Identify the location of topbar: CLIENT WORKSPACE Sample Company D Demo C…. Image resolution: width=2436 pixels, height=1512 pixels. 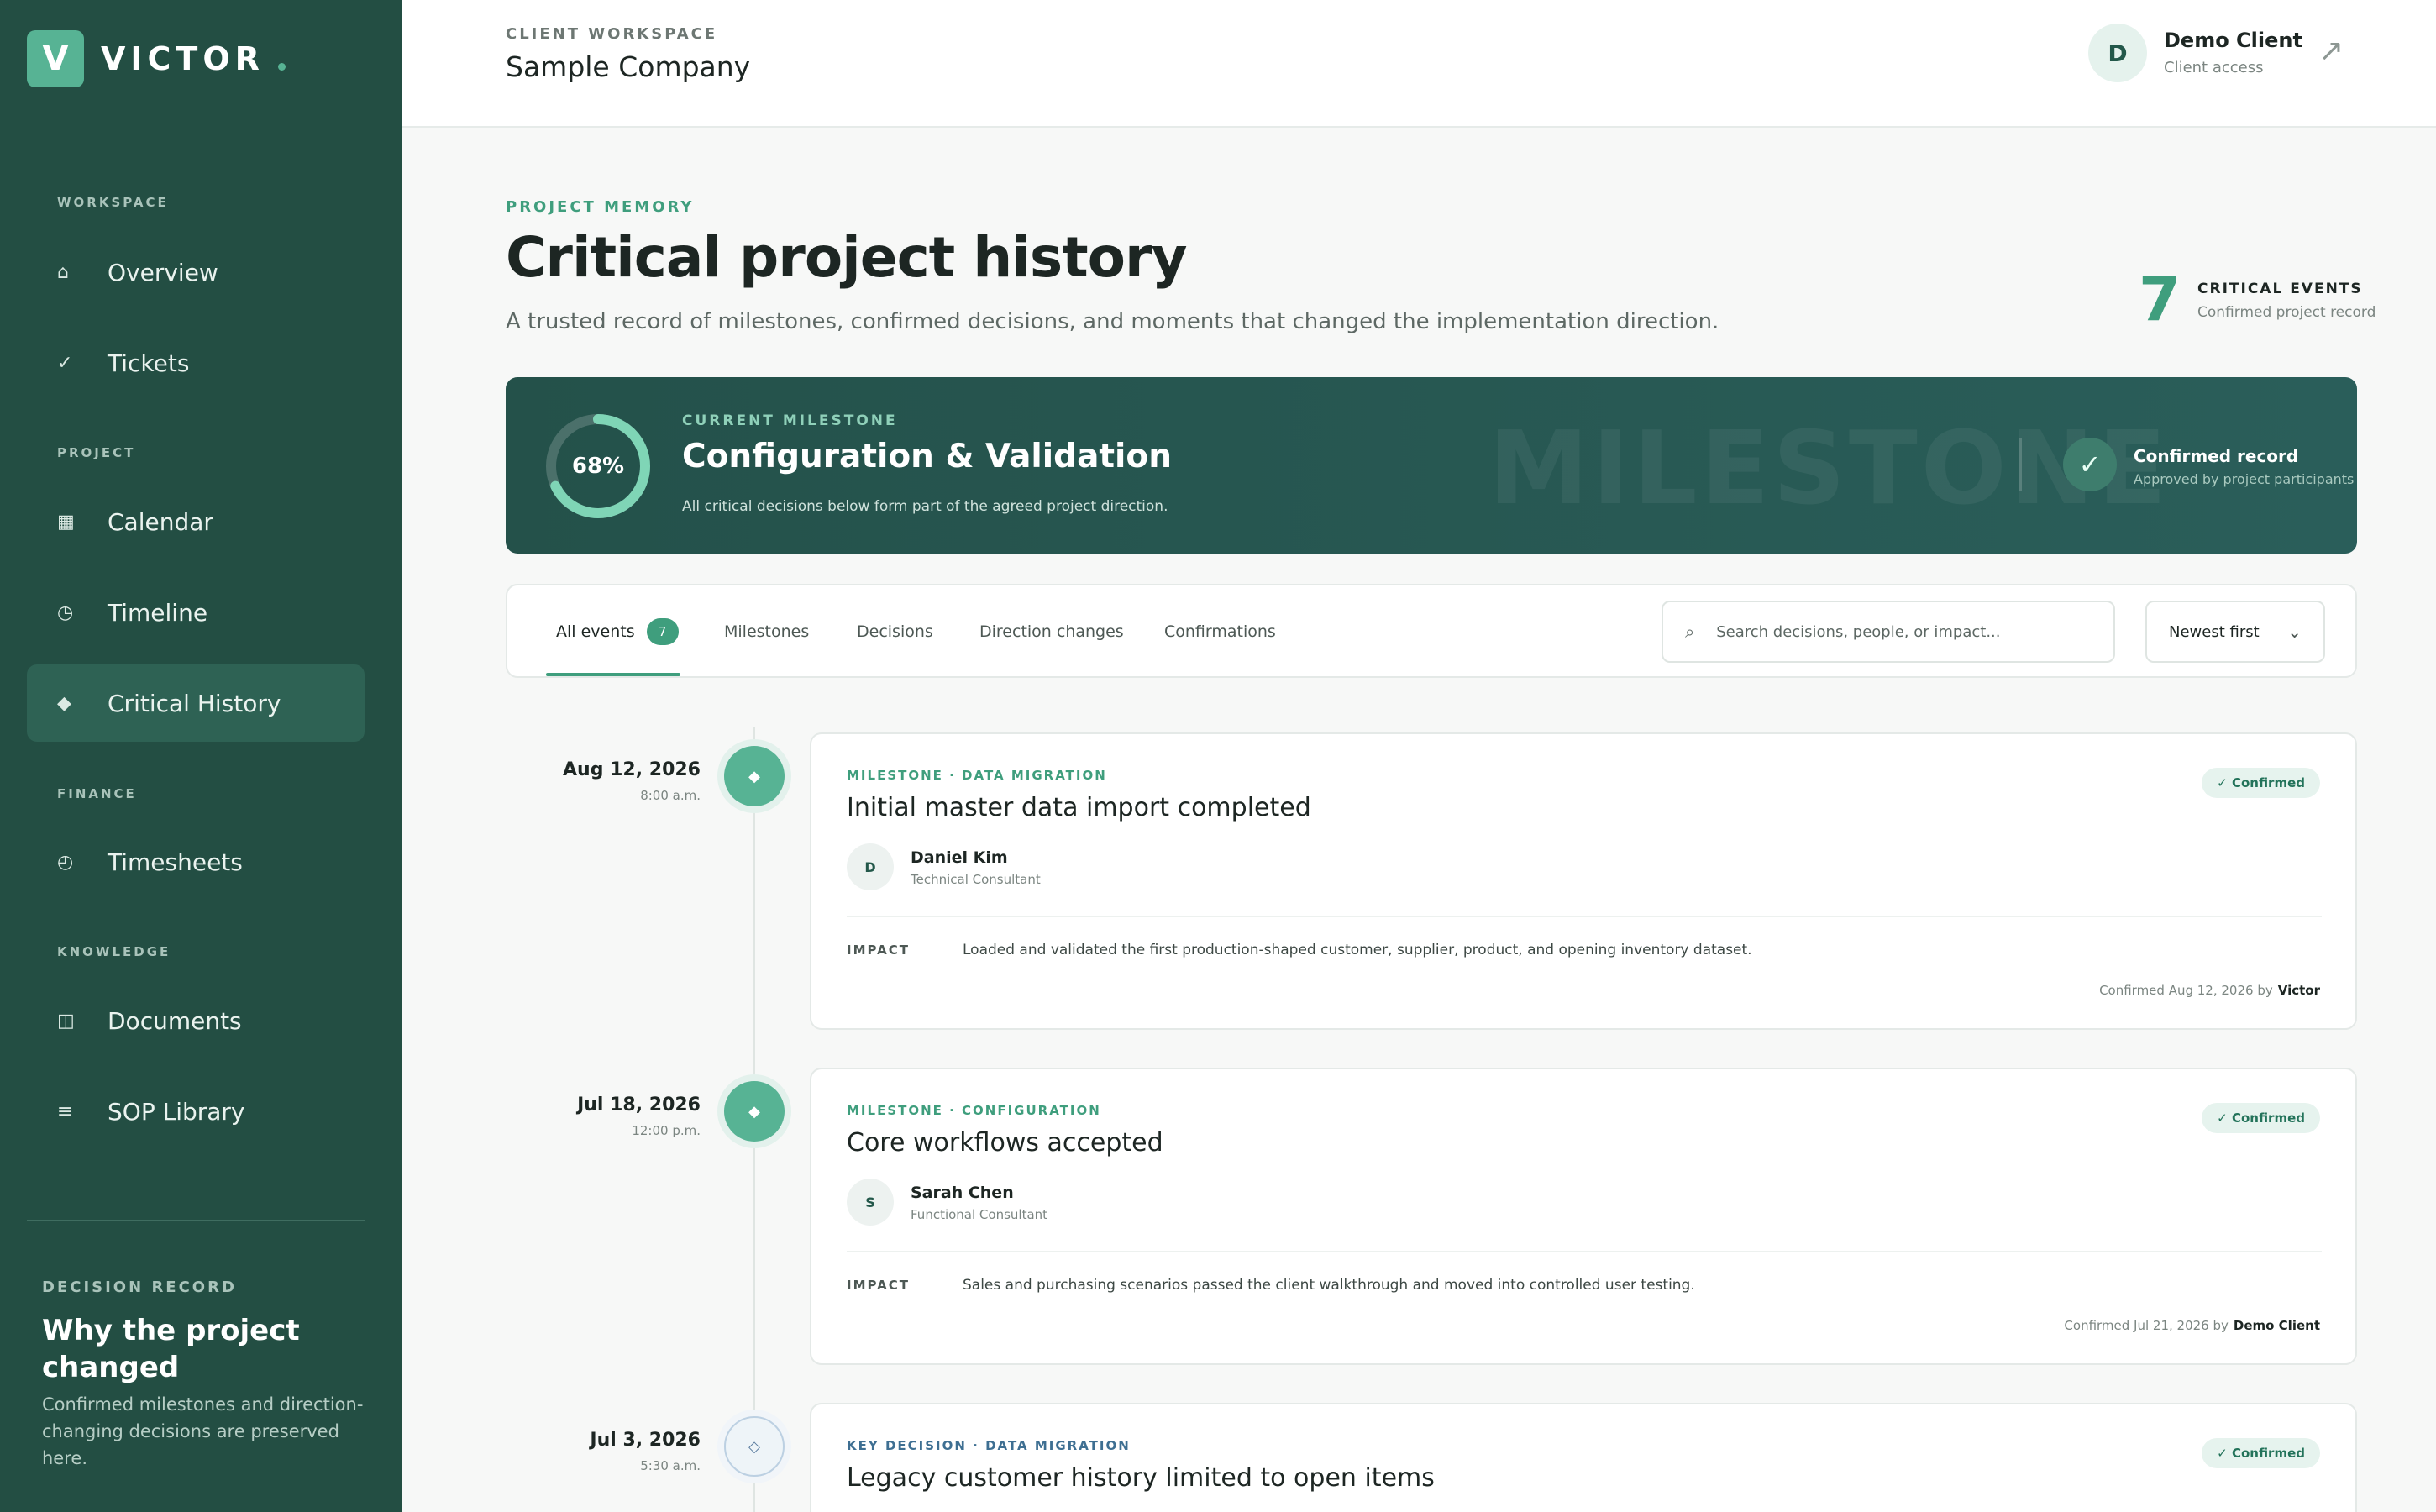
(1419, 64).